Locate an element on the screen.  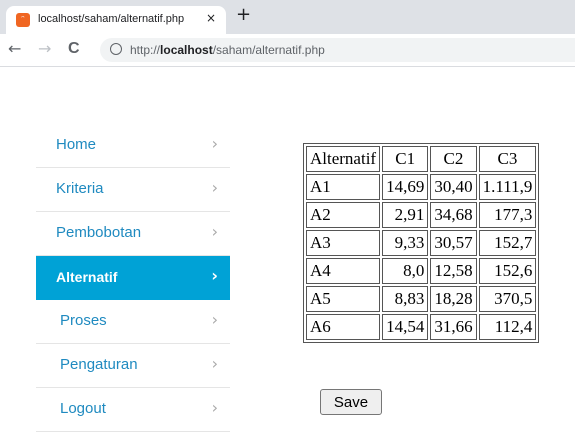
reload-icon: C is located at coordinates (74, 49).